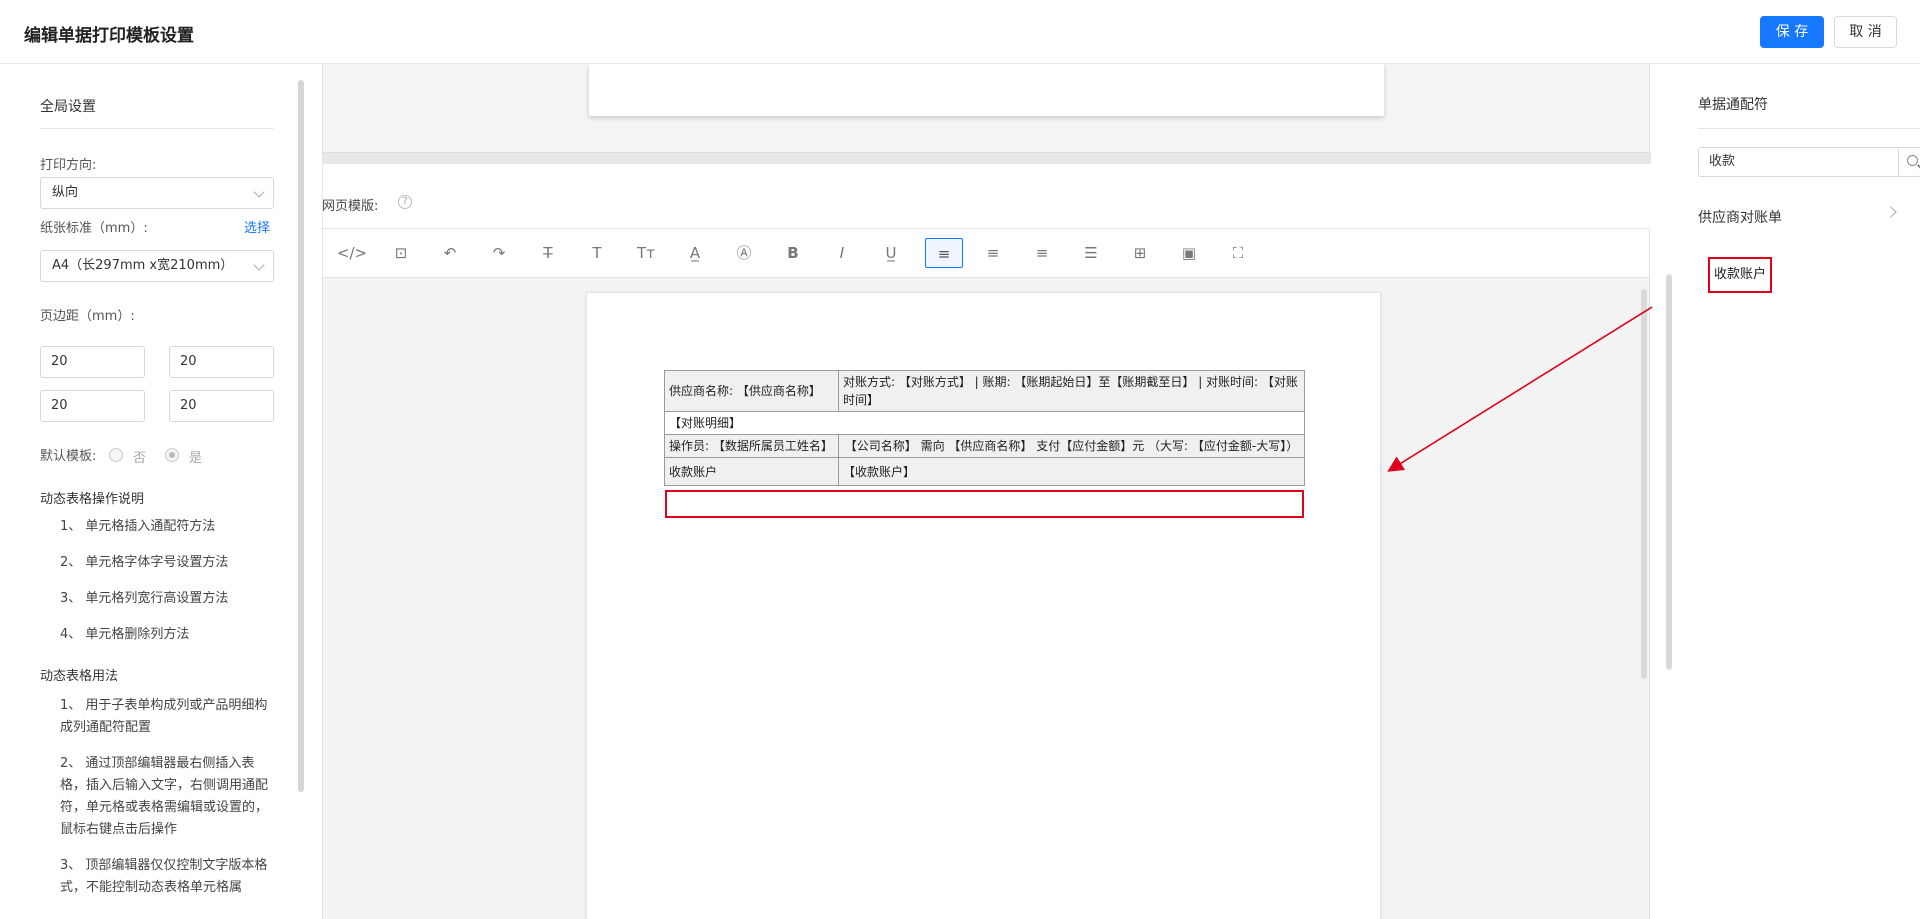 Image resolution: width=1920 pixels, height=919 pixels. What do you see at coordinates (1042, 253) in the screenshot?
I see `align-right-icon: ≡` at bounding box center [1042, 253].